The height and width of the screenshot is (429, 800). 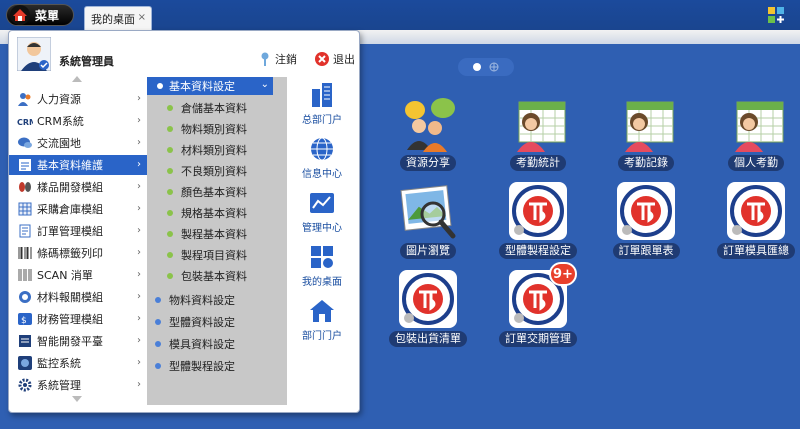 I want to click on submenu-item: 物料資料設定, so click(x=195, y=300).